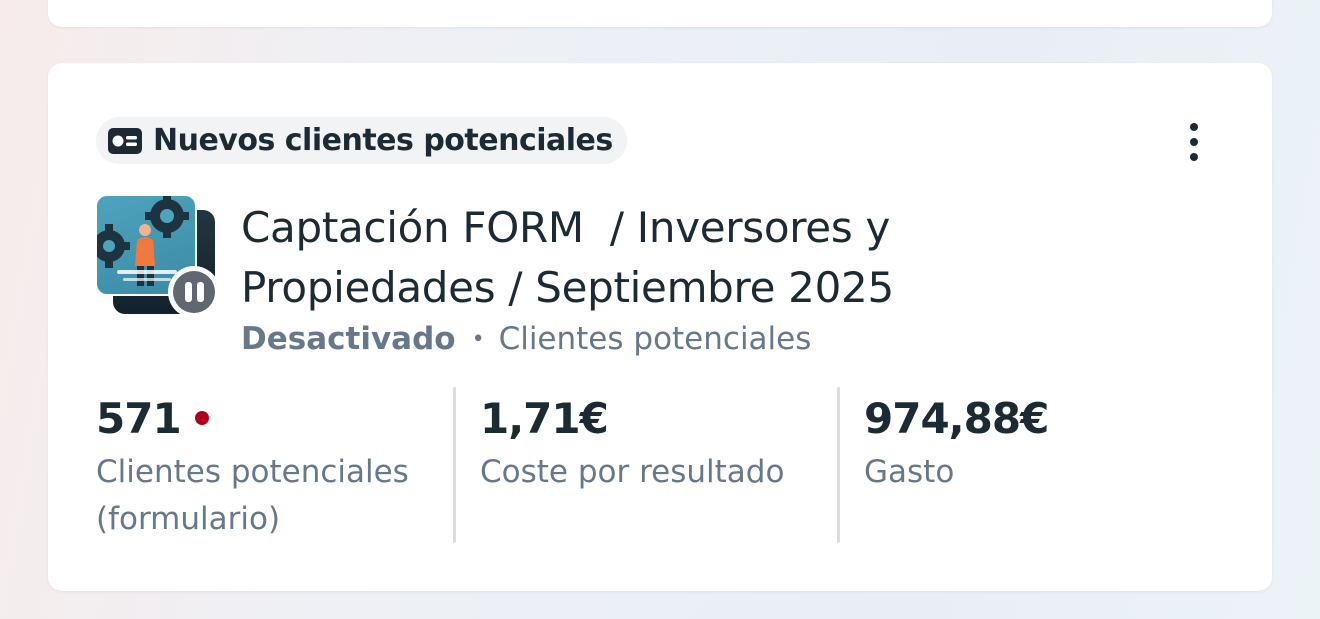  I want to click on status-badge, so click(194, 292).